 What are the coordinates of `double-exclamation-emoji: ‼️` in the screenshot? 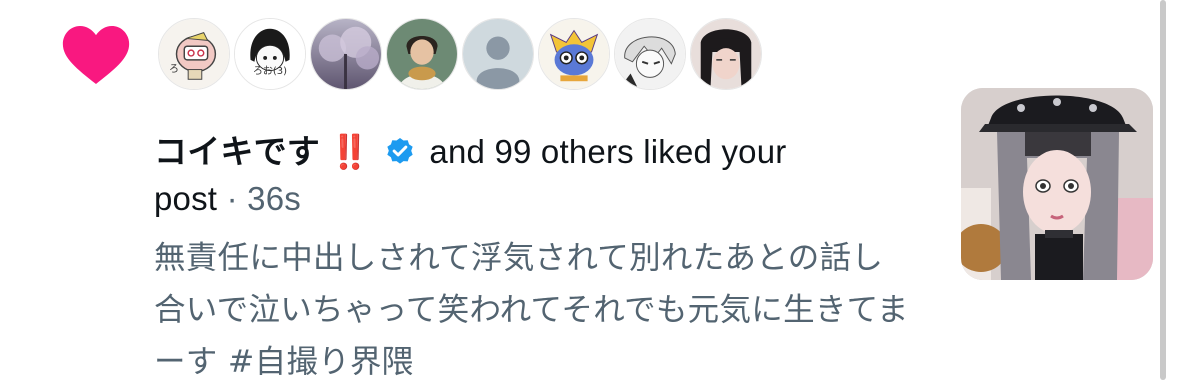 It's located at (350, 151).